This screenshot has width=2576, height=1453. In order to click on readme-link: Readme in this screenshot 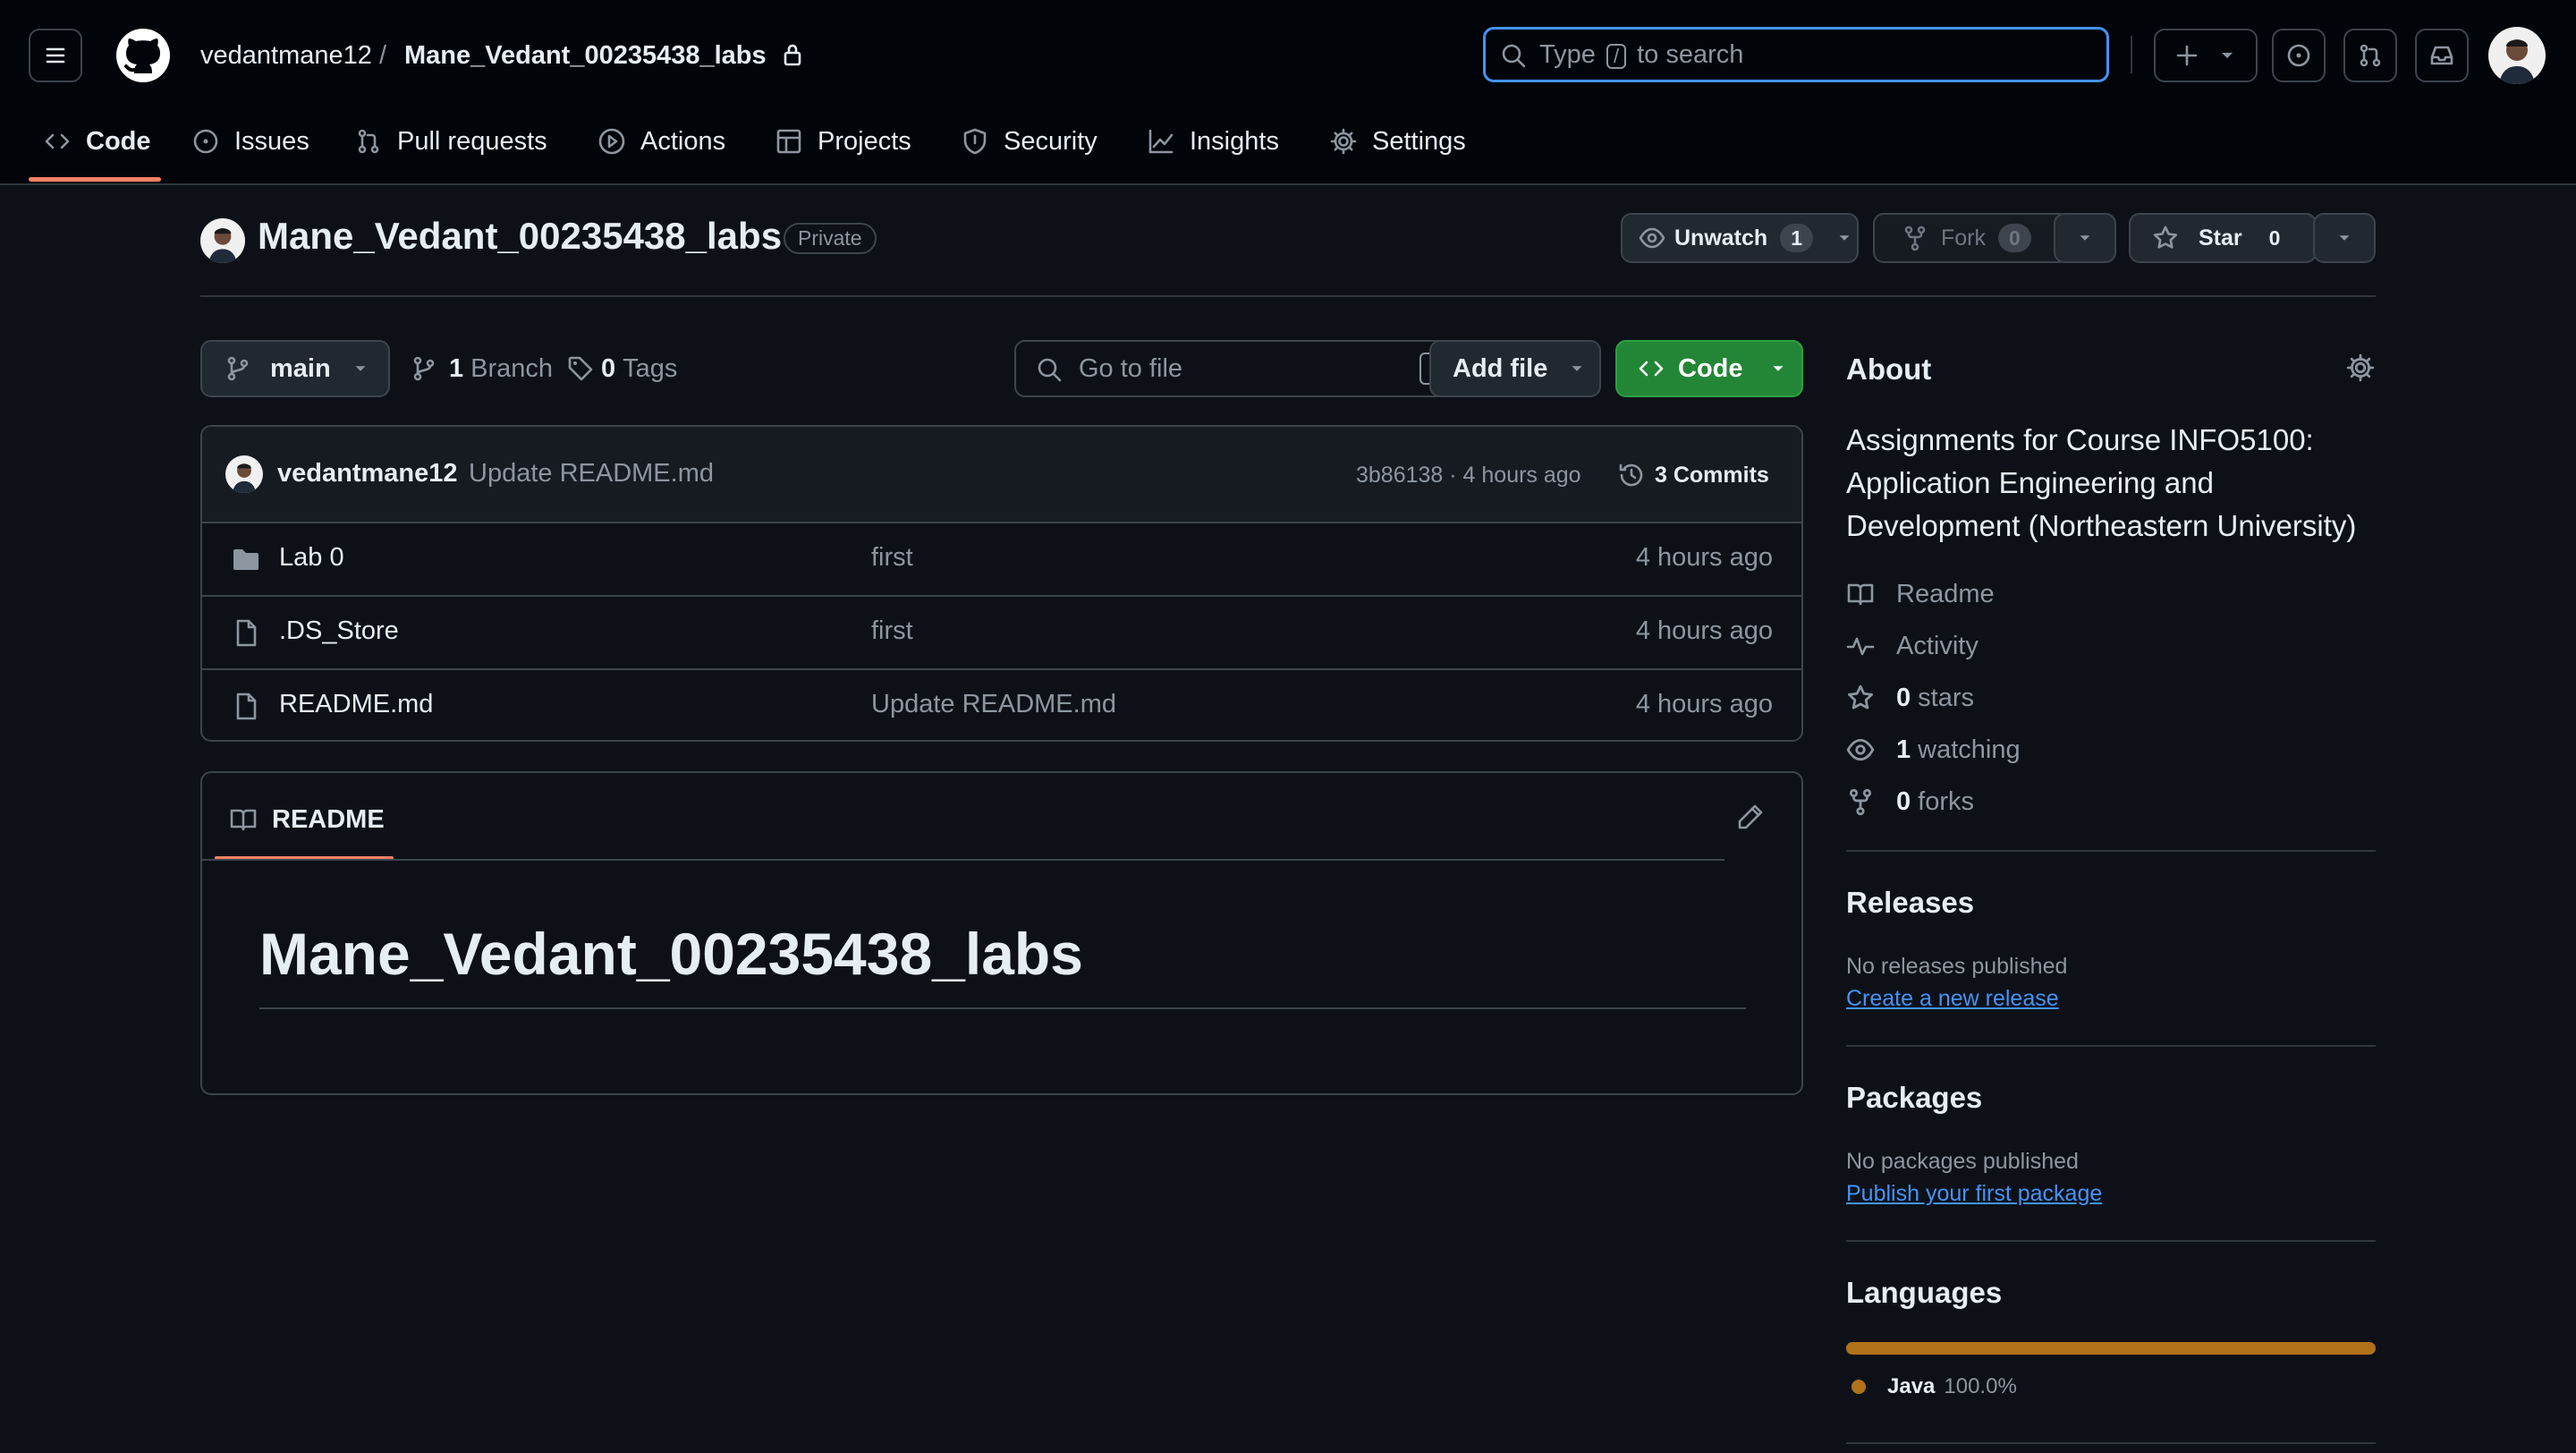, I will do `click(1920, 594)`.